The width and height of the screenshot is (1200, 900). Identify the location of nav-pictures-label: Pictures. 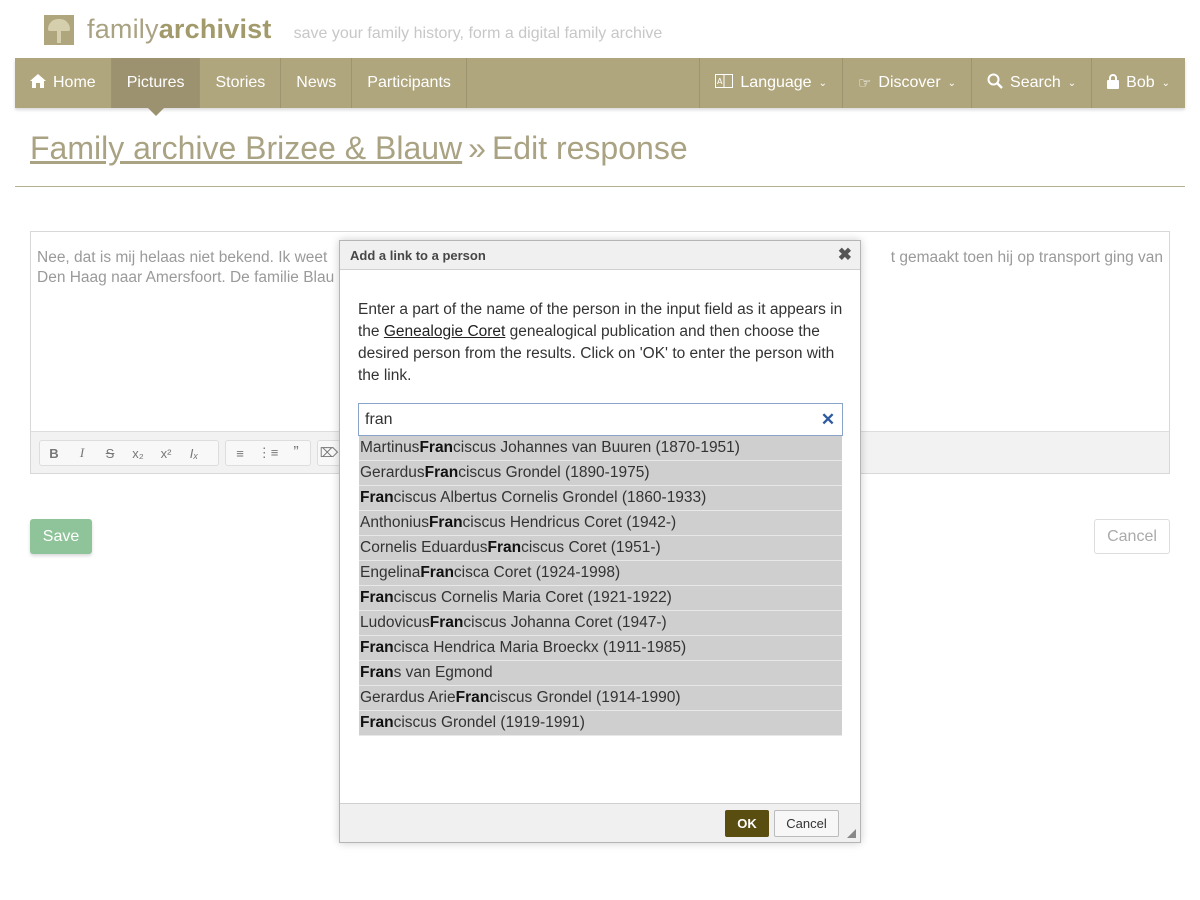
(155, 82).